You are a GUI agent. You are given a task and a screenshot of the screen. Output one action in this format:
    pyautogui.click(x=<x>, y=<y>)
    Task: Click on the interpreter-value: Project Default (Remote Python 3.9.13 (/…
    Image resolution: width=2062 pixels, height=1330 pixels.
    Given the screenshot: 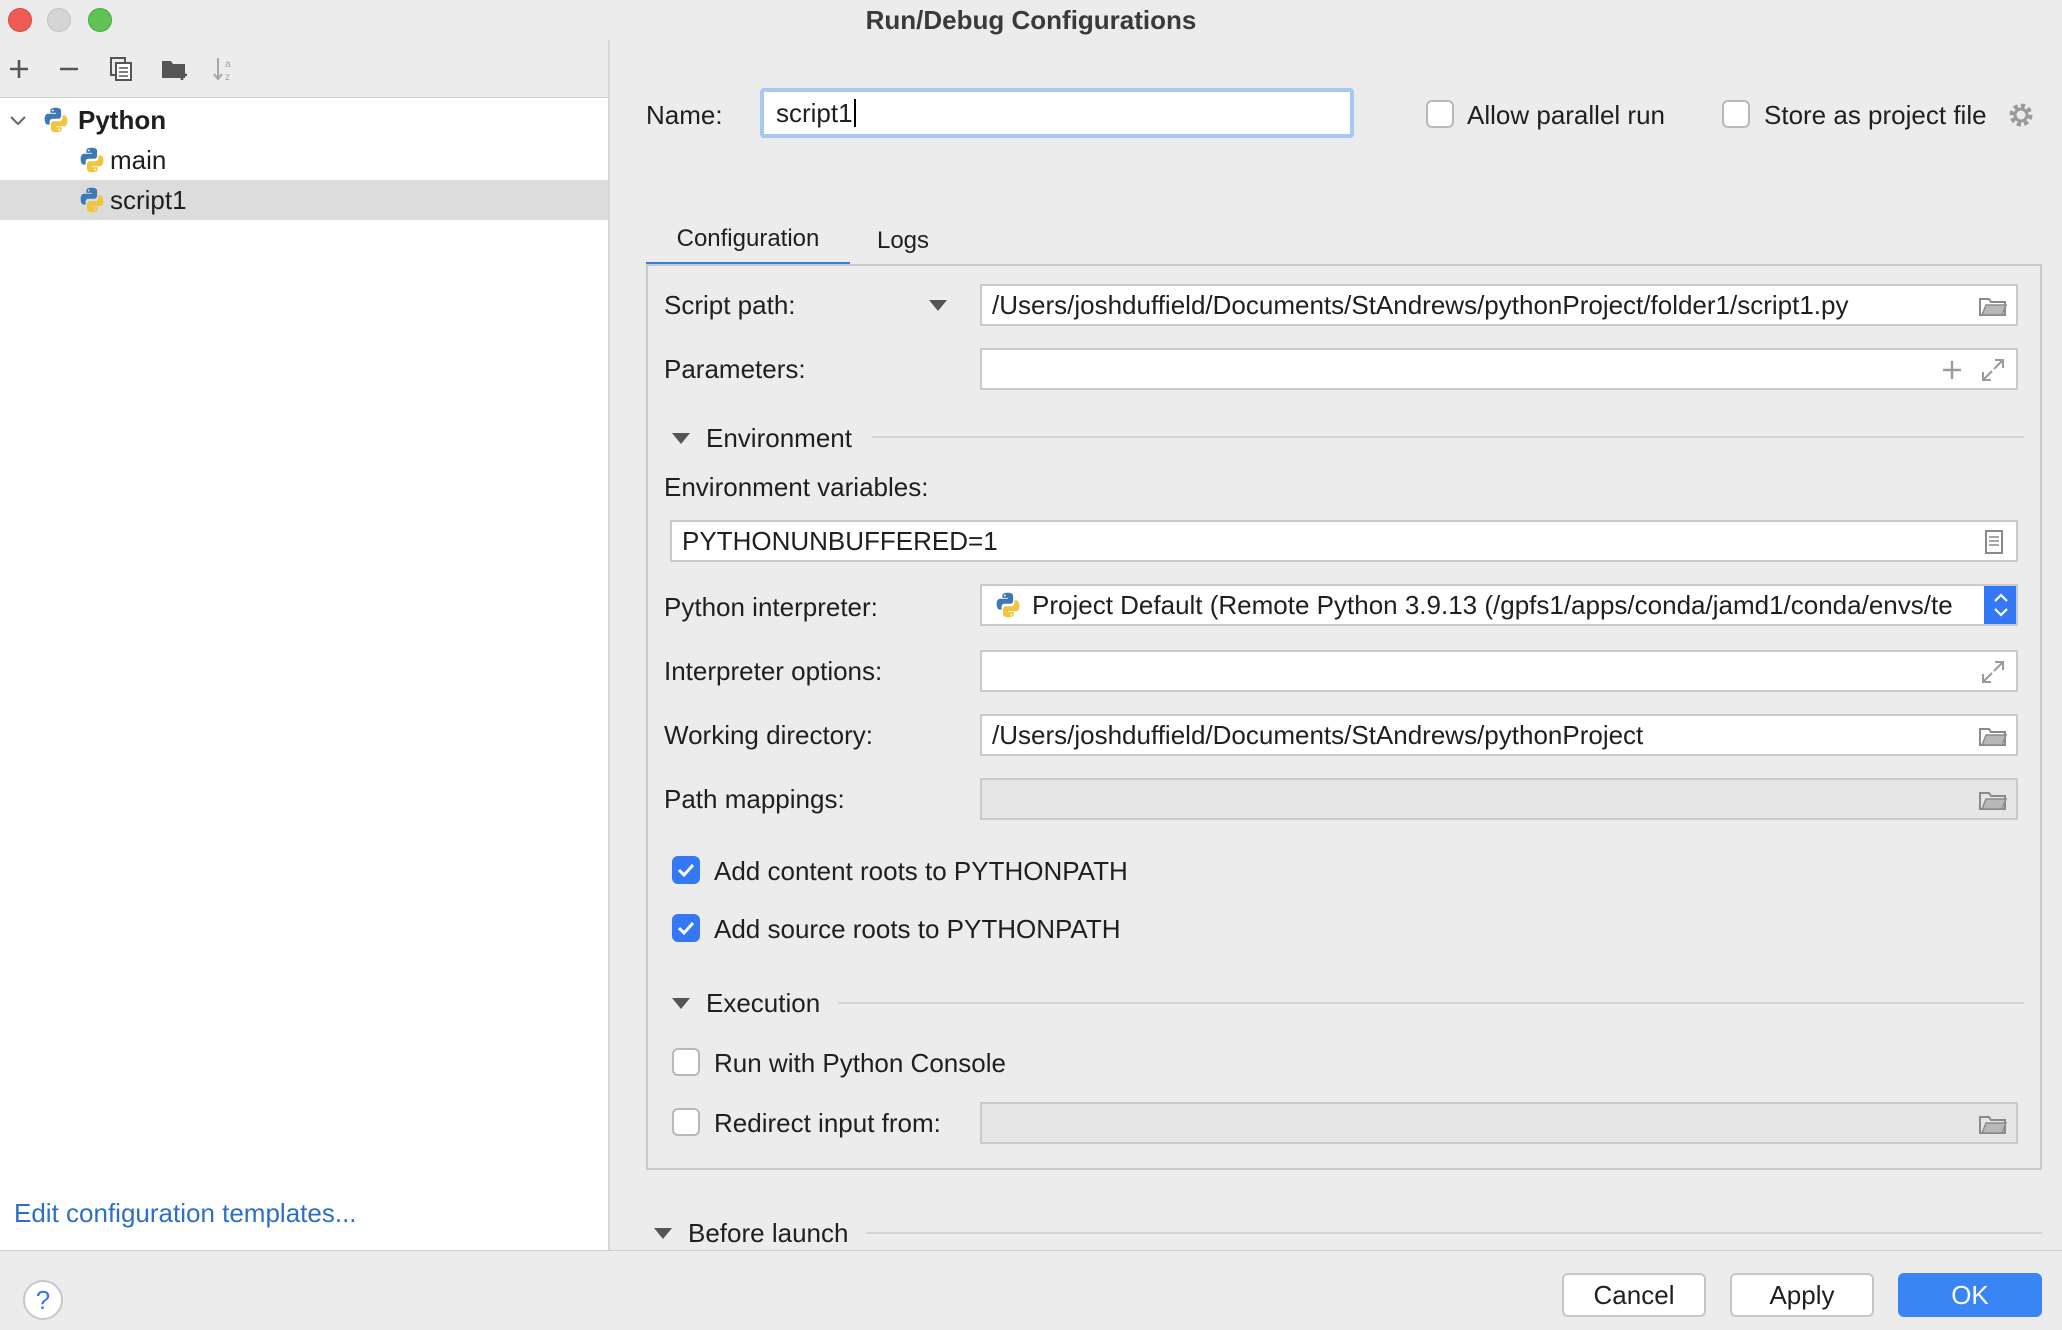 What is the action you would take?
    pyautogui.click(x=1492, y=604)
    